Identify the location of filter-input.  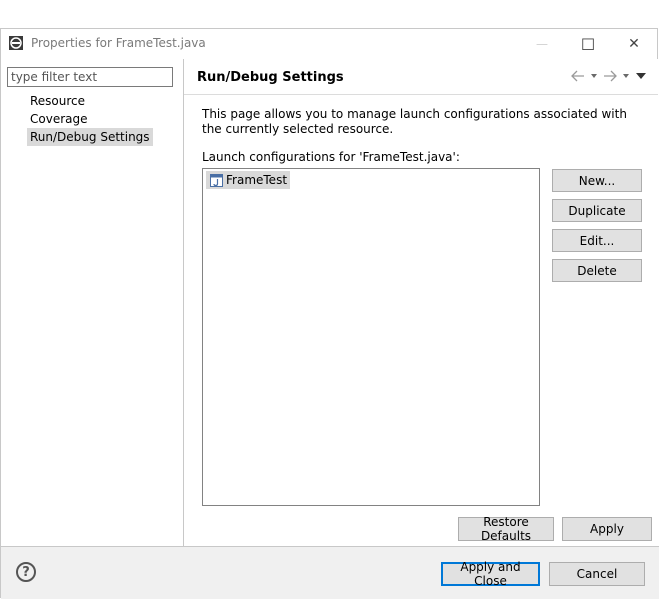
(90, 77).